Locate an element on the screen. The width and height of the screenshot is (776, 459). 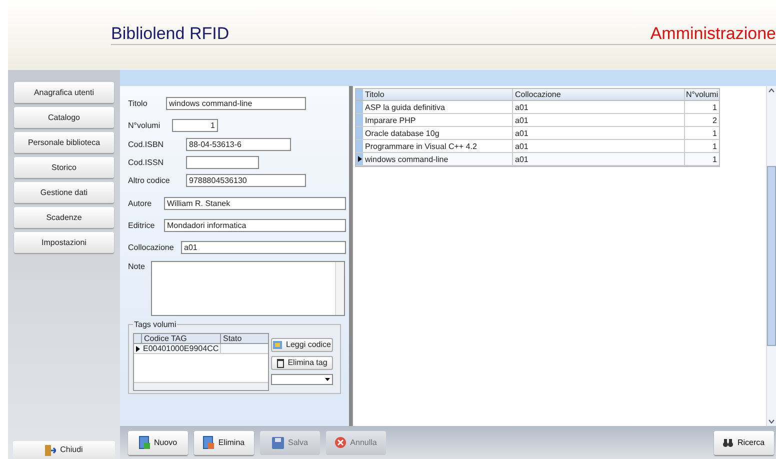
sidebar-button: Storico is located at coordinates (64, 167).